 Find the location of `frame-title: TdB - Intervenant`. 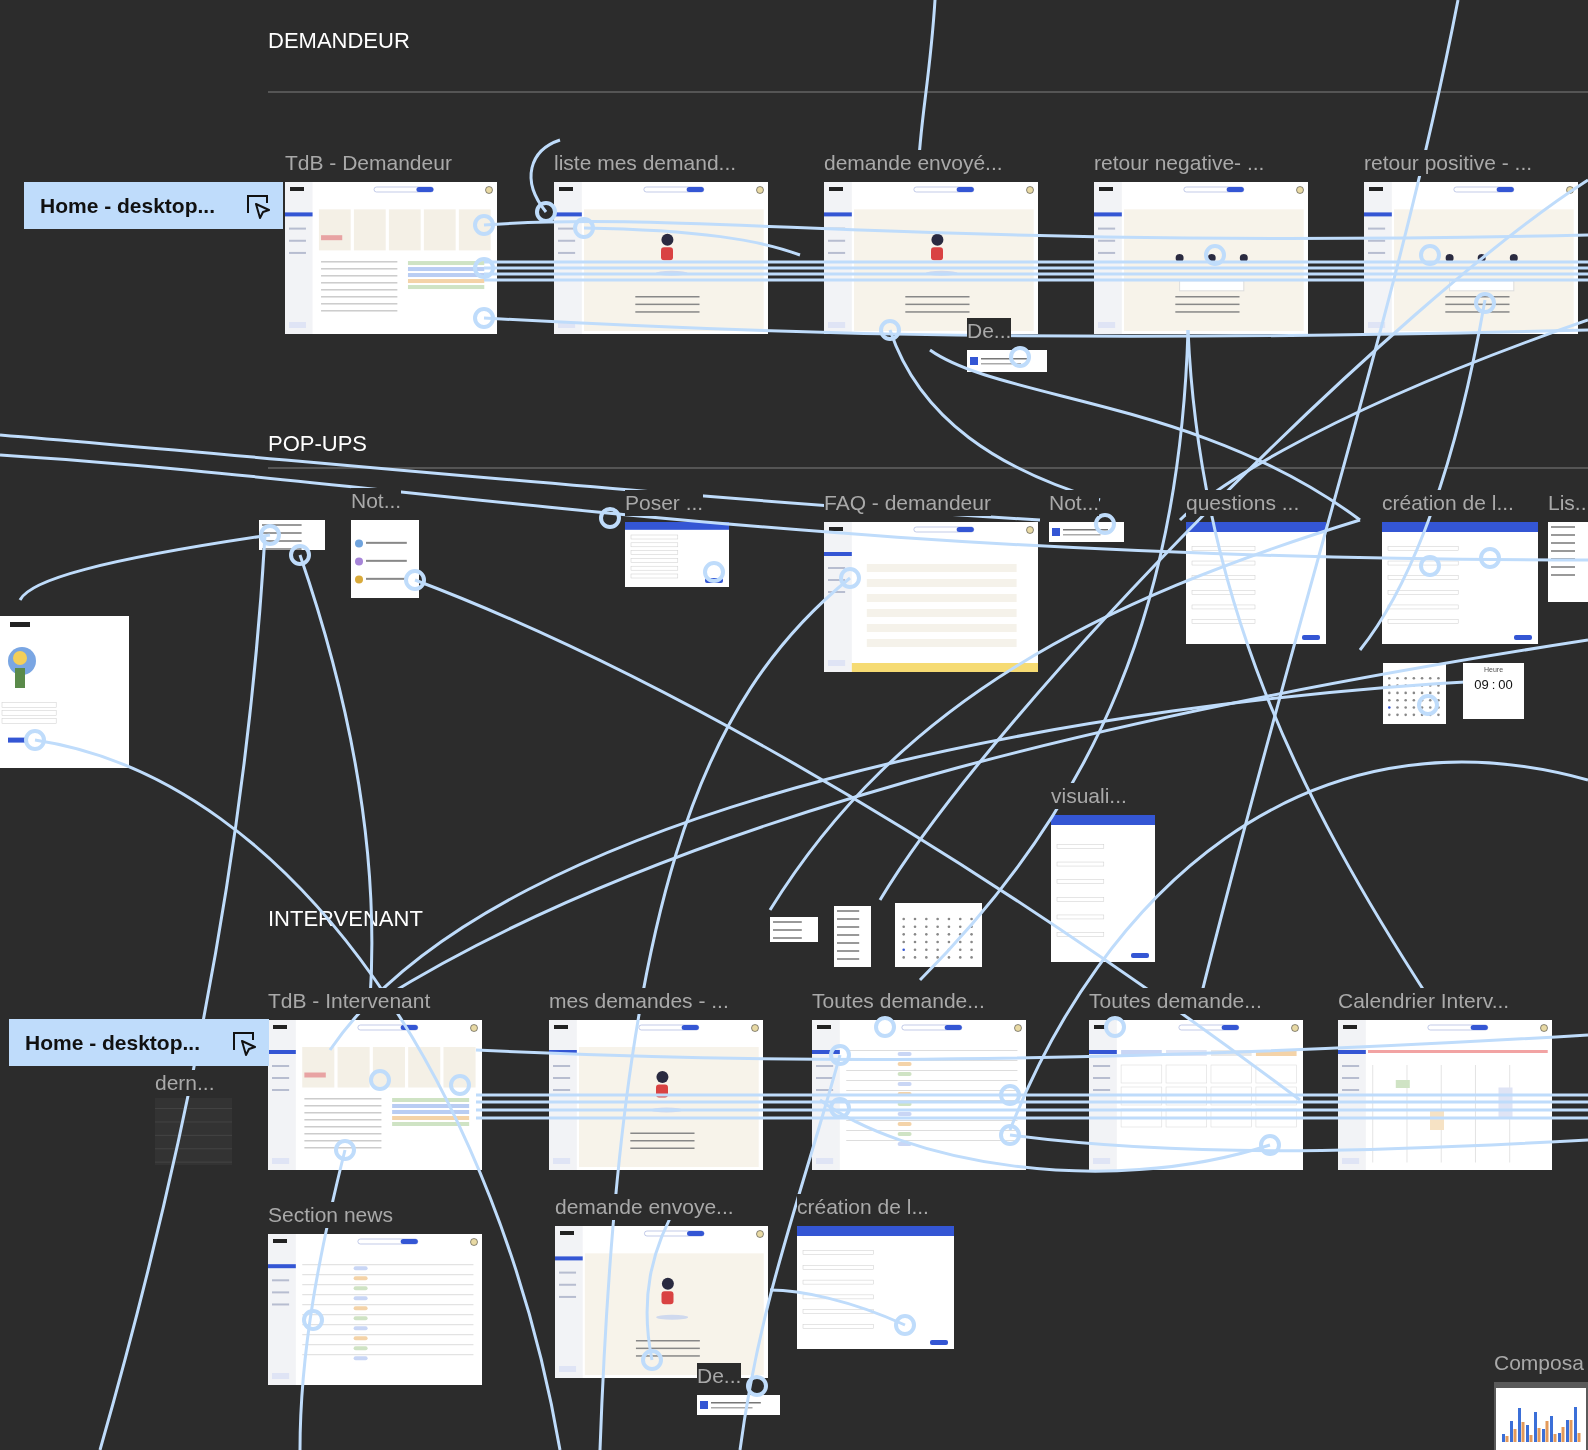

frame-title: TdB - Intervenant is located at coordinates (349, 1001).